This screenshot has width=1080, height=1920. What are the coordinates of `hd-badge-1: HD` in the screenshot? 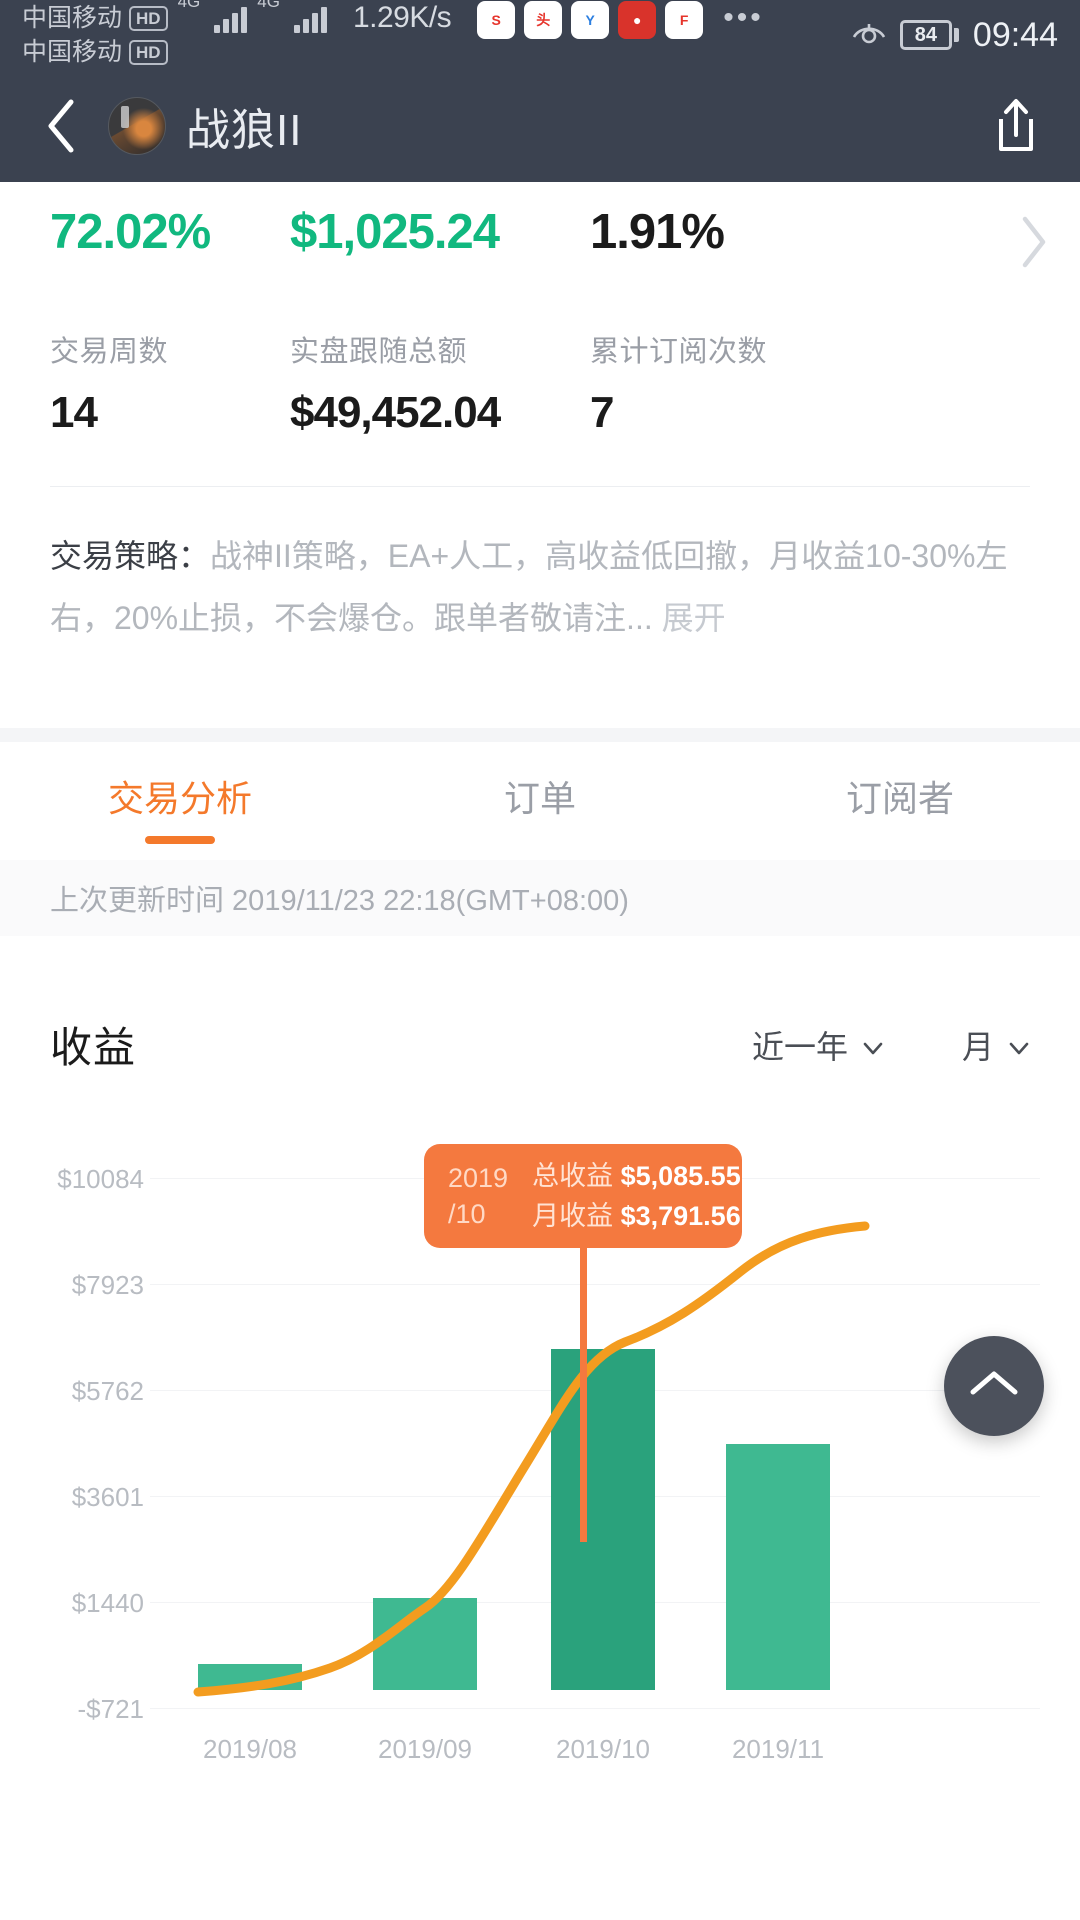 It's located at (148, 18).